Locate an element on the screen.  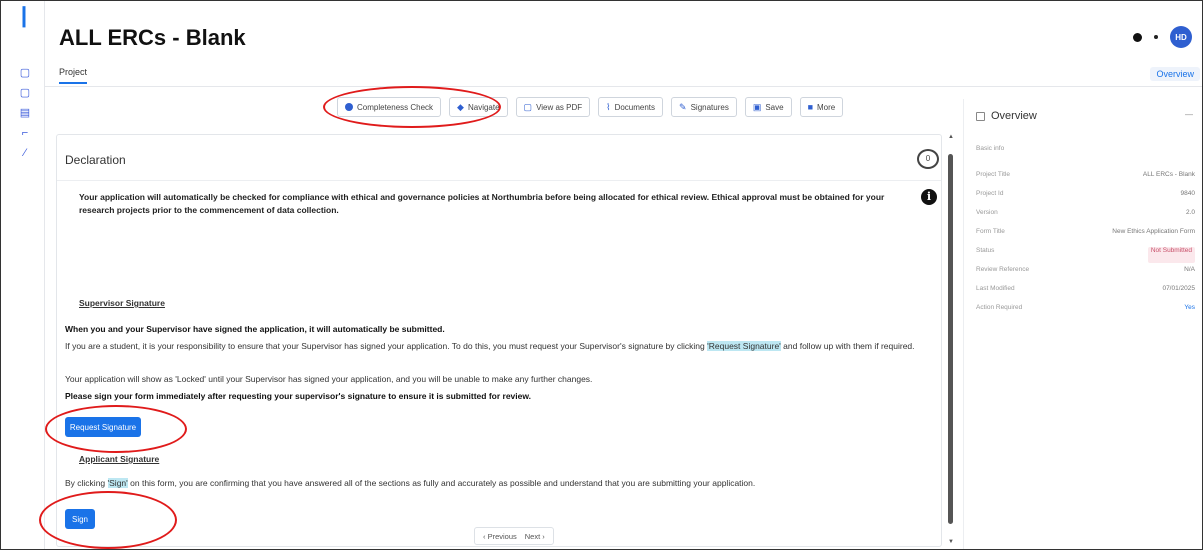
signatures-button: ✎ Signatures is located at coordinates (704, 107).